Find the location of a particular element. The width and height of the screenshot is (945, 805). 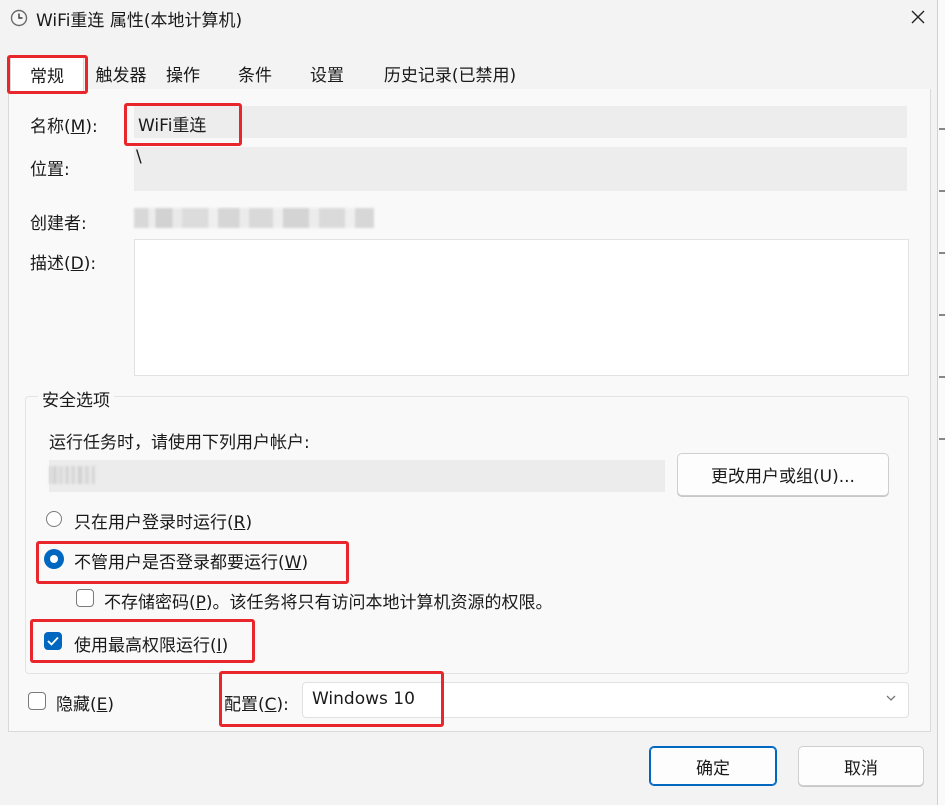

checkbox-no-store-password is located at coordinates (85, 598).